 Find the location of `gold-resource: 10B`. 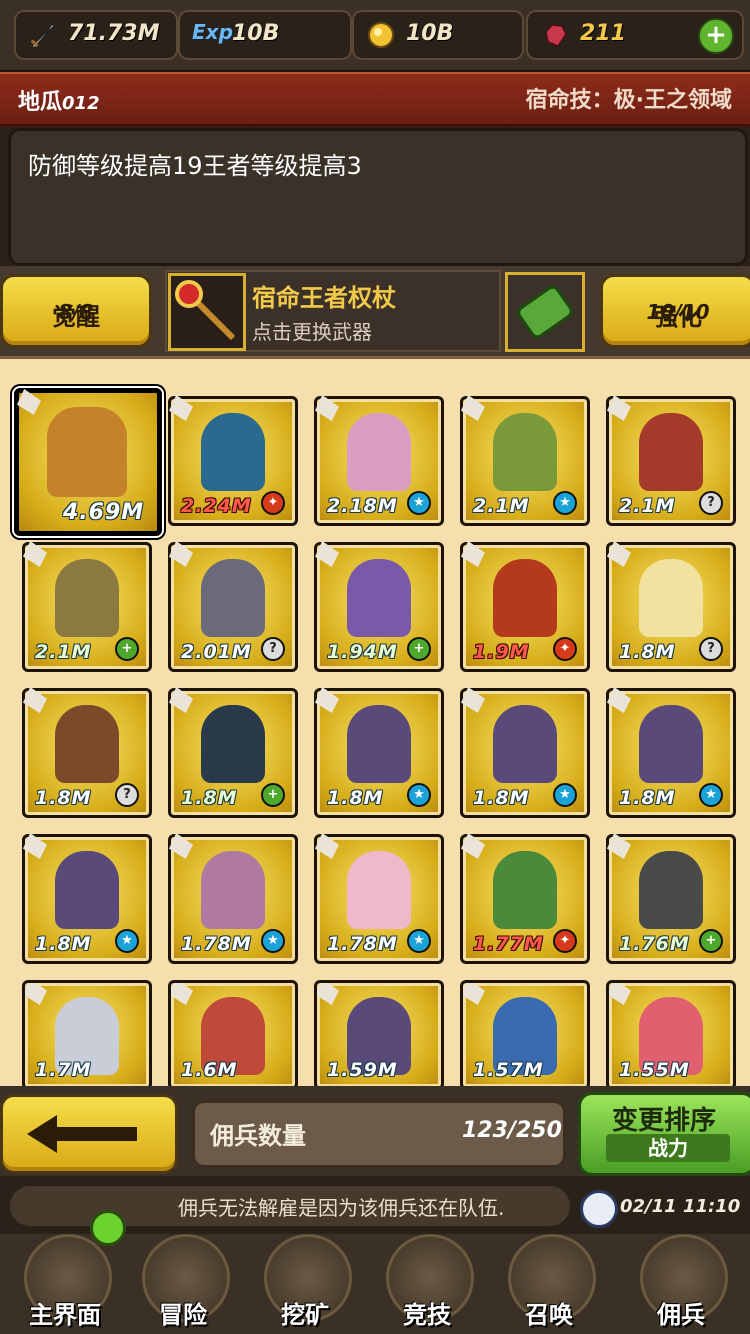

gold-resource: 10B is located at coordinates (438, 35).